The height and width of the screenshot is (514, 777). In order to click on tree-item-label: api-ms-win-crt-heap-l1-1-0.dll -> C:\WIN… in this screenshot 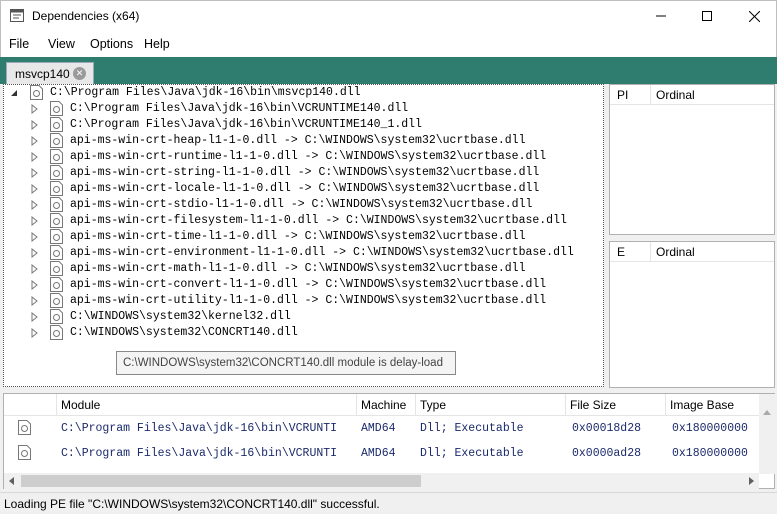, I will do `click(298, 140)`.